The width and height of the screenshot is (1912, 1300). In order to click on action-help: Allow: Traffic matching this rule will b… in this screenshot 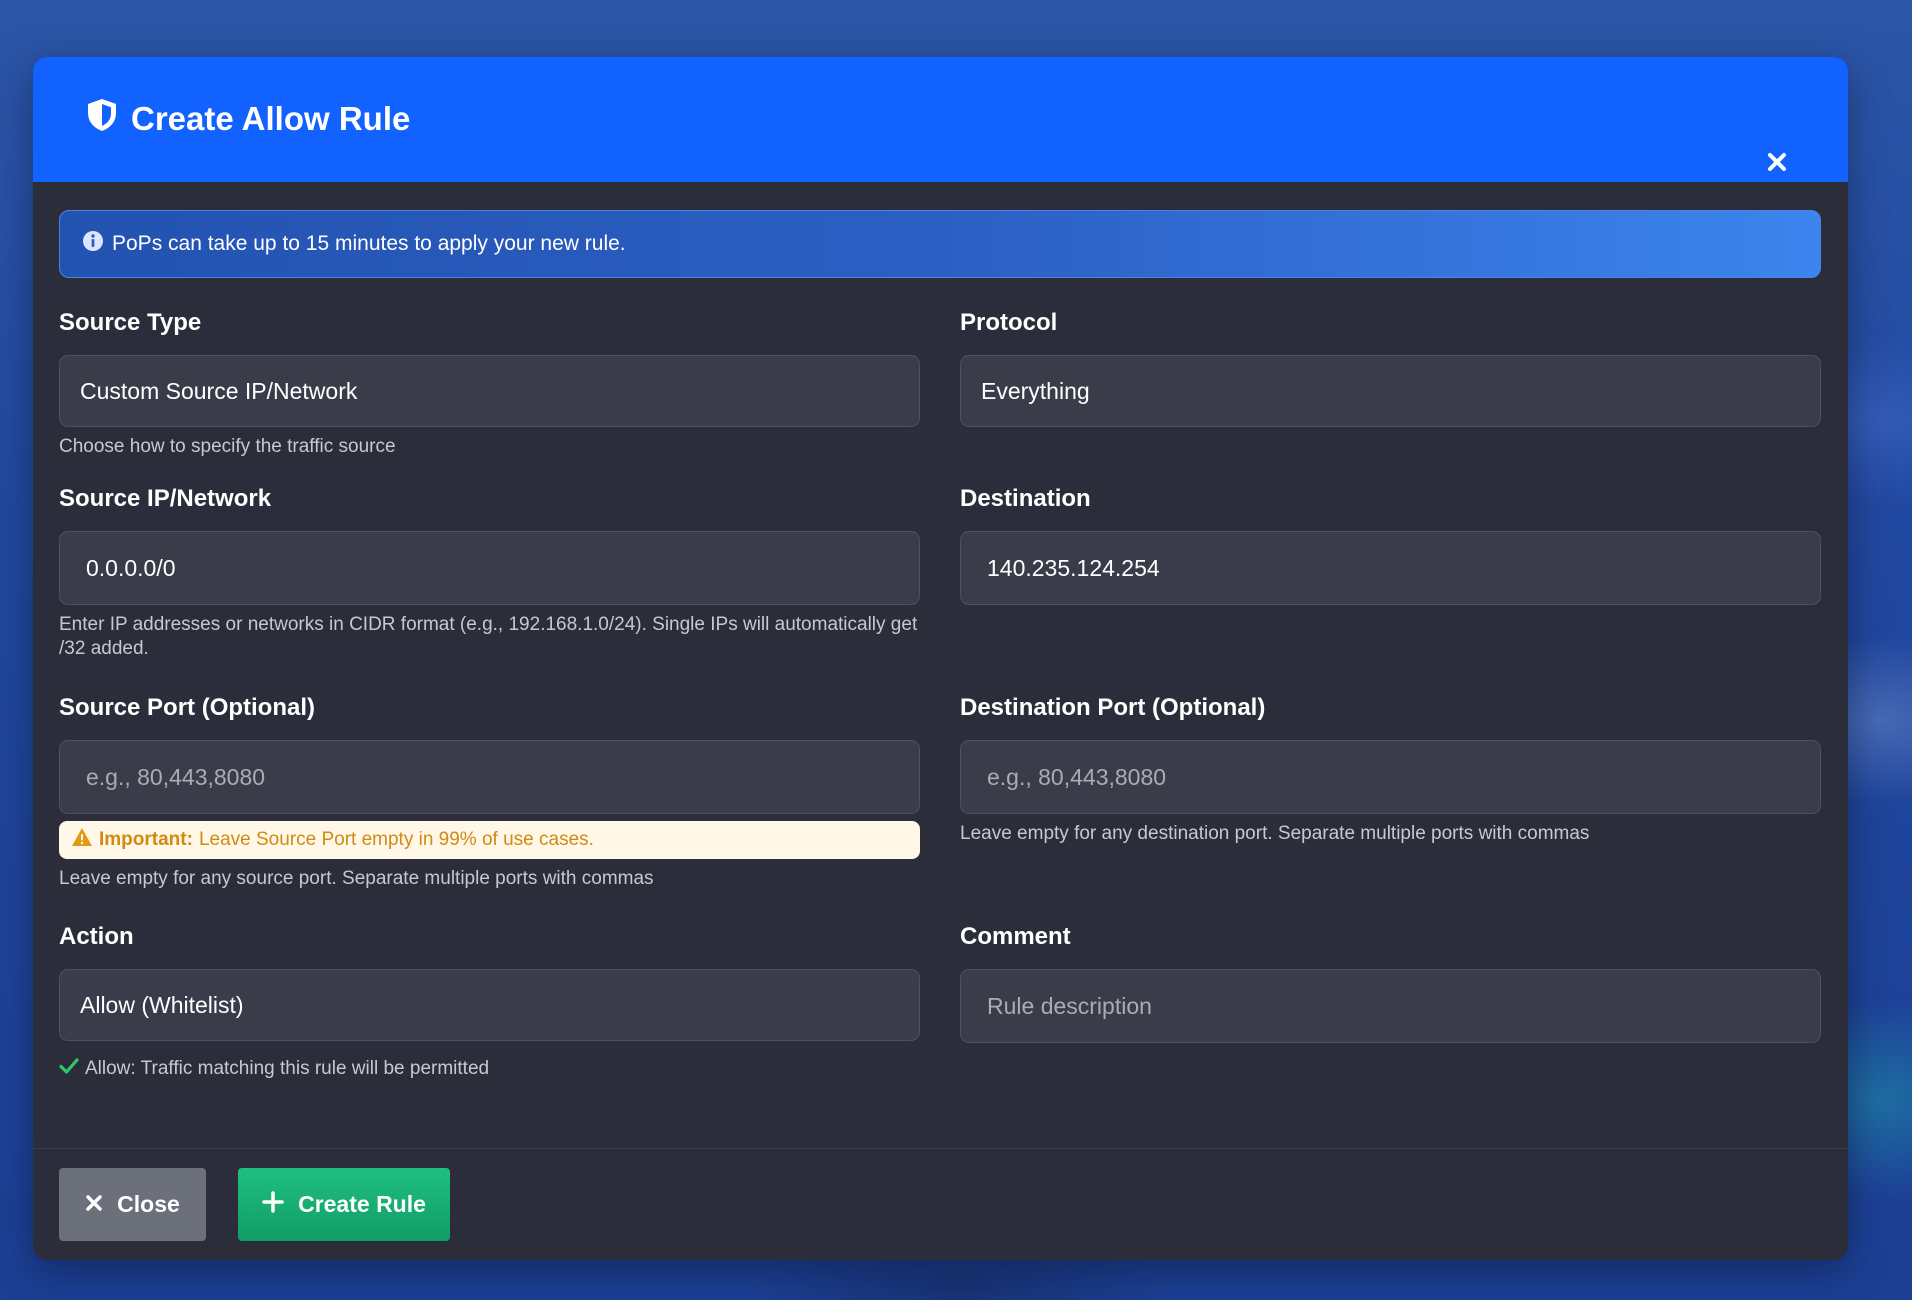, I will do `click(489, 1069)`.